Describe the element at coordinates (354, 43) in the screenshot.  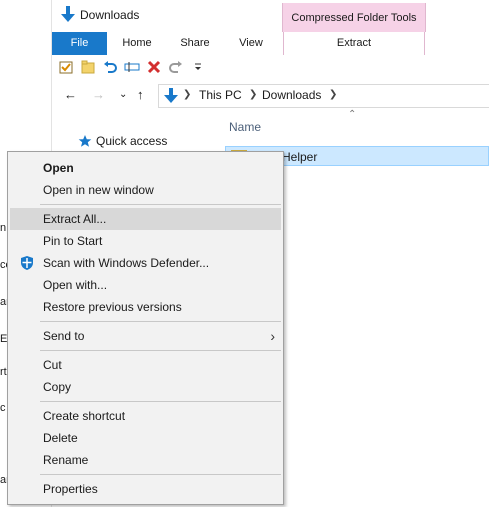
I see `tab-extract: Extract` at that location.